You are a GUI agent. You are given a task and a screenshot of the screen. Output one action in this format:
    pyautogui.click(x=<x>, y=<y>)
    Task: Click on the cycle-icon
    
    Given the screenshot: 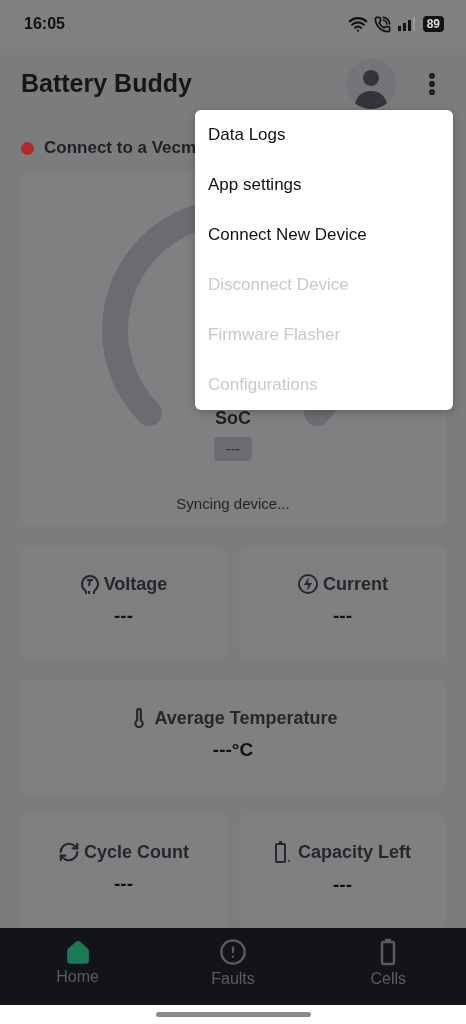 What is the action you would take?
    pyautogui.click(x=69, y=852)
    